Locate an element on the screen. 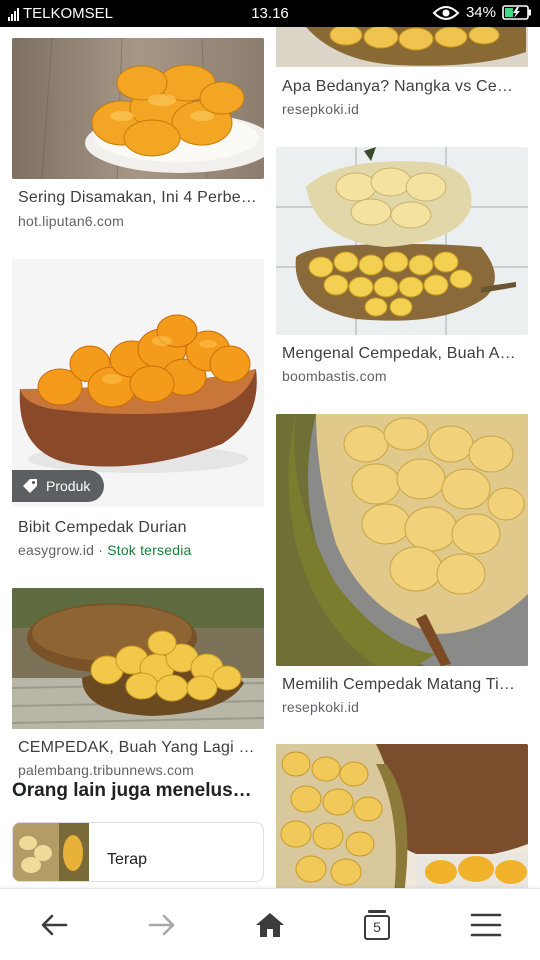 The image size is (540, 960). tag-icon is located at coordinates (30, 486).